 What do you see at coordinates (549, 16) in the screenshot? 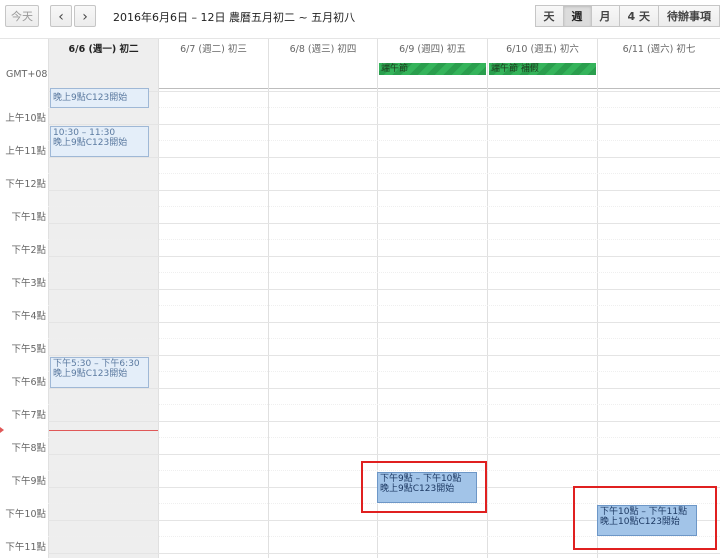
I see `view-day-button: 天` at bounding box center [549, 16].